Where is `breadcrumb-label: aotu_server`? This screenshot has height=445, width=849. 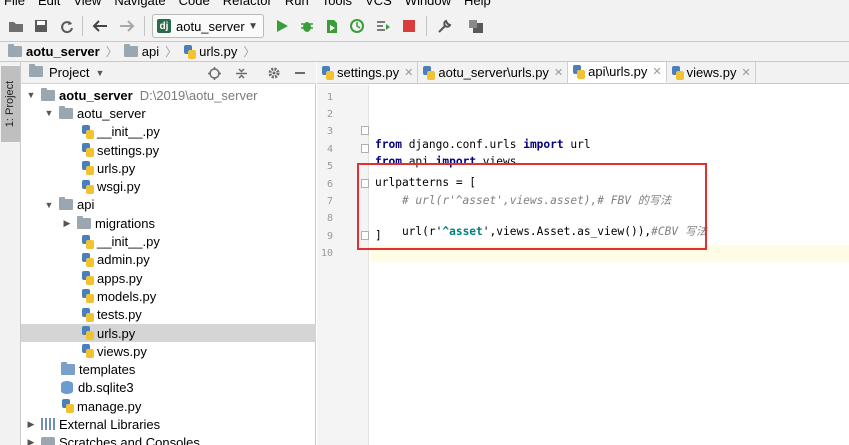 breadcrumb-label: aotu_server is located at coordinates (63, 51).